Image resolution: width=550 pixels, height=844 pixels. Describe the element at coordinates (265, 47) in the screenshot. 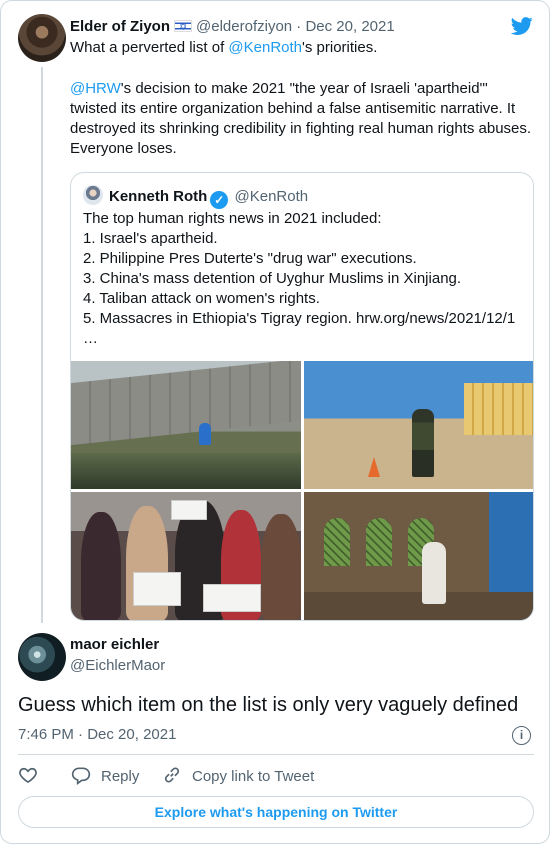

I see `kenroth-mention-link: @KenRoth` at that location.